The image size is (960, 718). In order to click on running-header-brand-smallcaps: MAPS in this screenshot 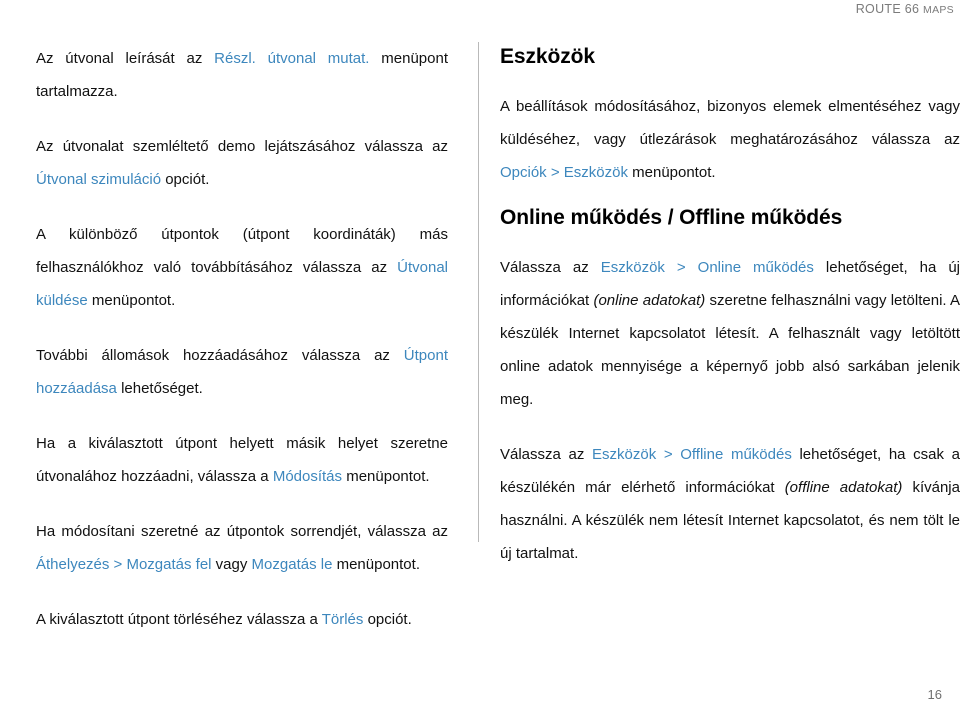, I will do `click(938, 10)`.